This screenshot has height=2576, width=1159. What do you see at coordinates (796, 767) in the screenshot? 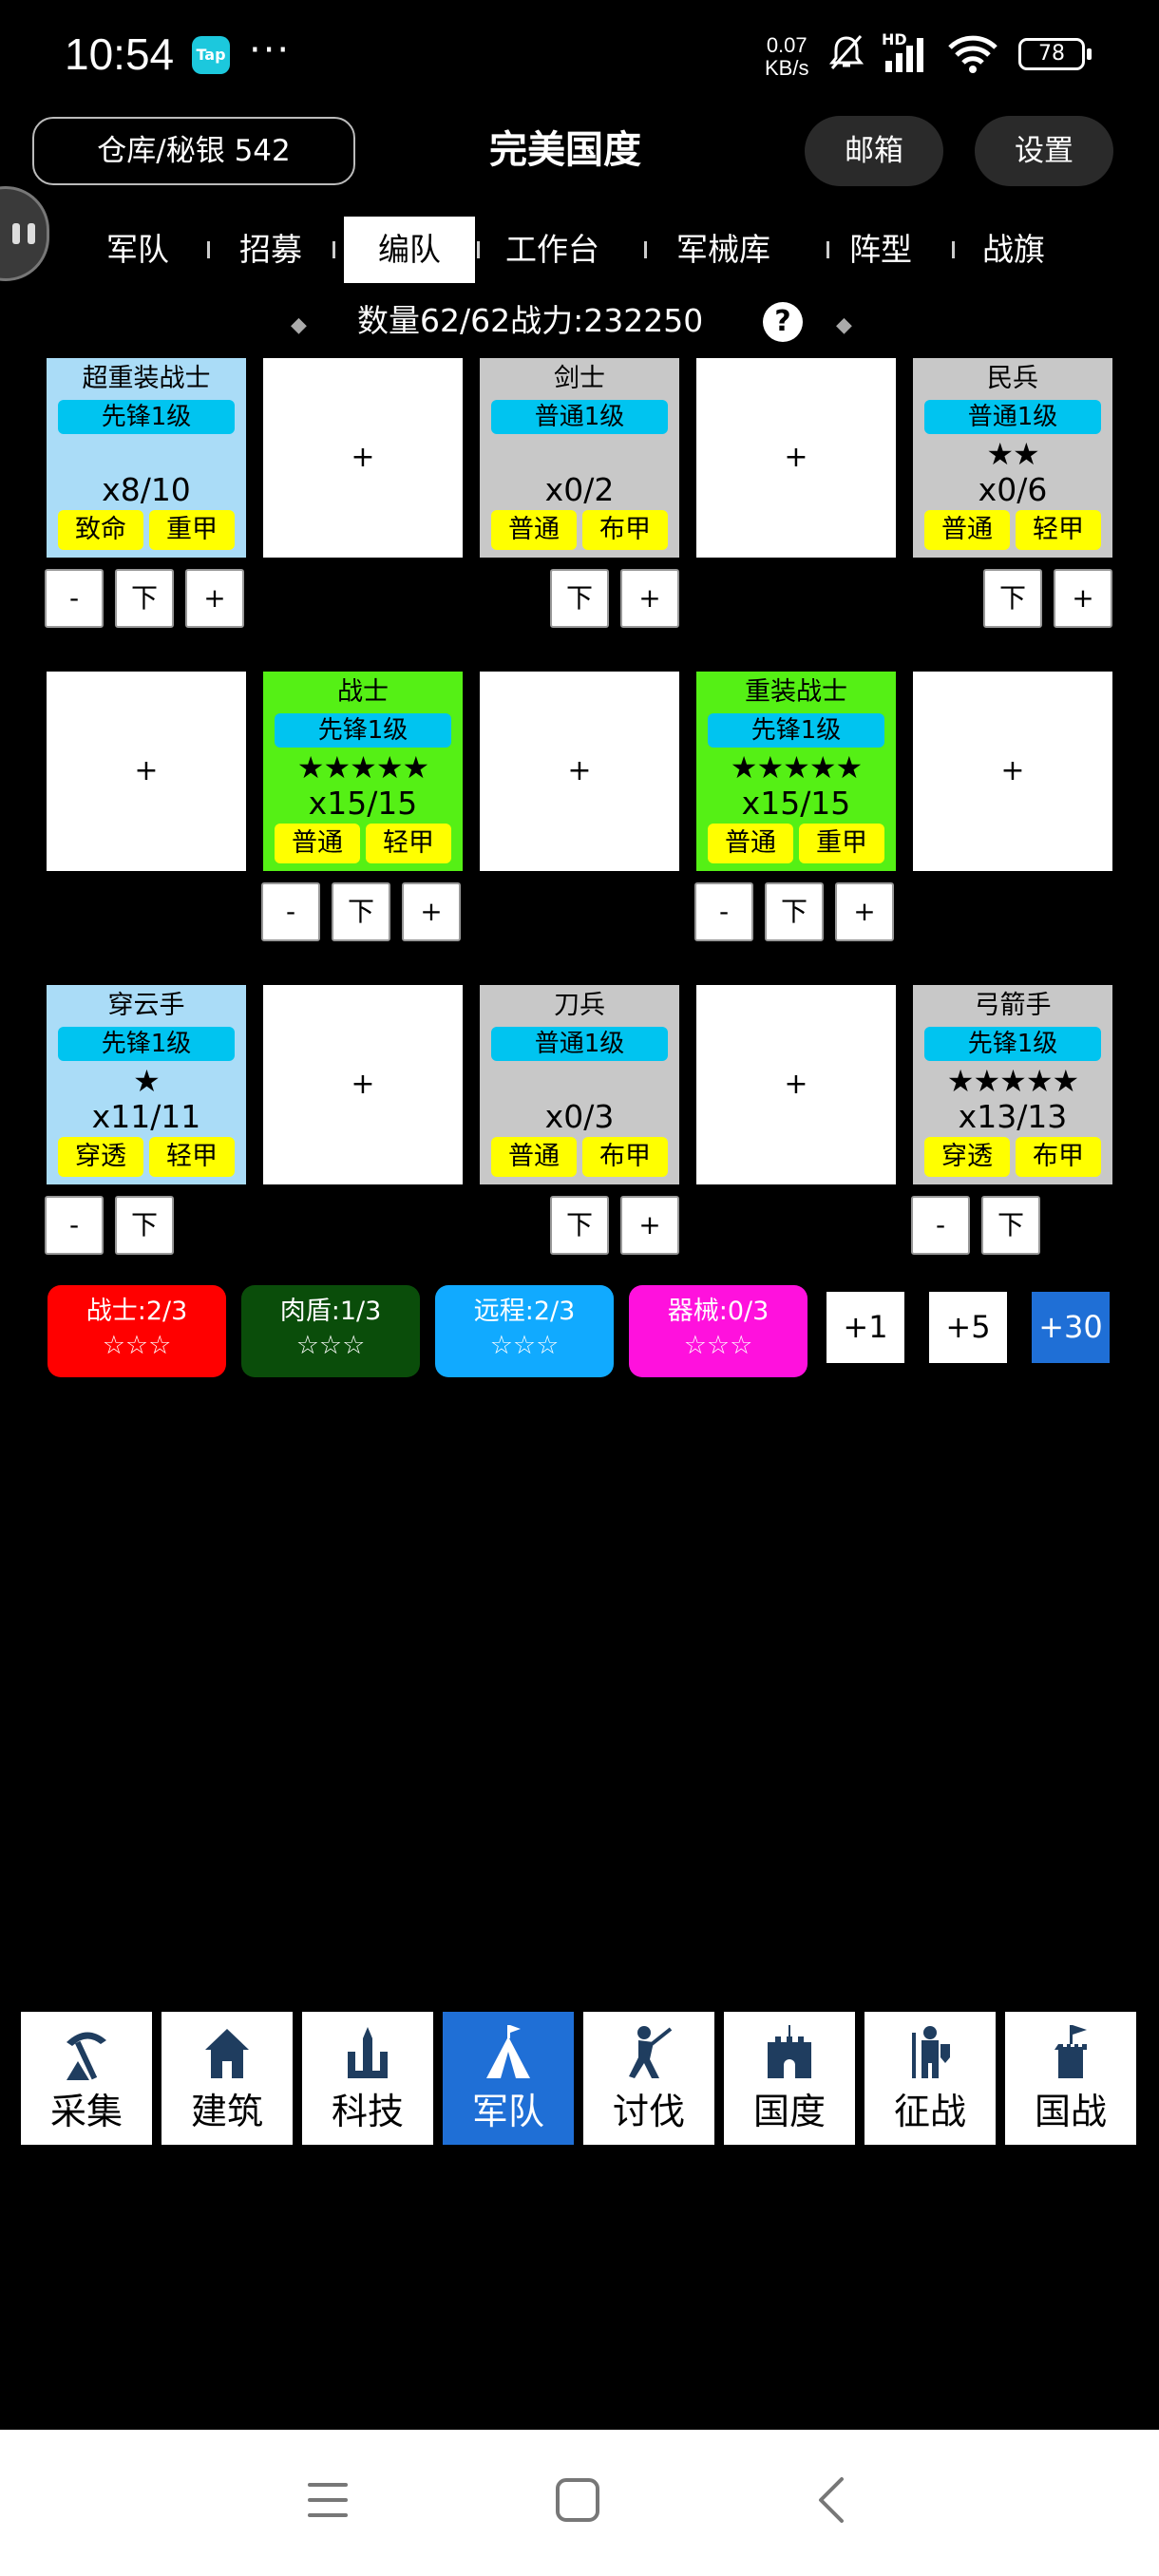
I see `unit-stars: ★★★★★` at bounding box center [796, 767].